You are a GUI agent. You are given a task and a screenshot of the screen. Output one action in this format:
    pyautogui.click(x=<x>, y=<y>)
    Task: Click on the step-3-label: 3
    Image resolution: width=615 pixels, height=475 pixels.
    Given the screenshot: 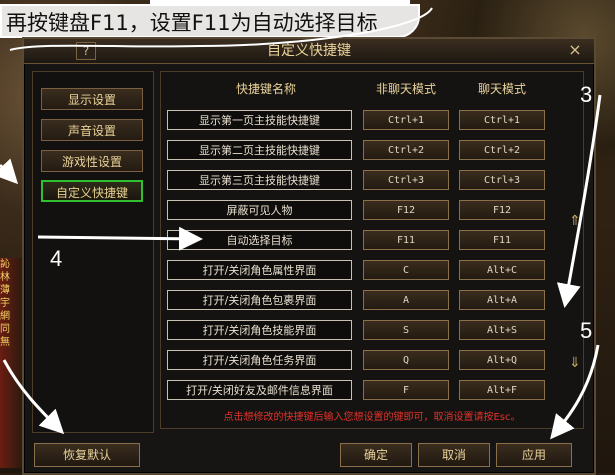 What is the action you would take?
    pyautogui.click(x=586, y=94)
    